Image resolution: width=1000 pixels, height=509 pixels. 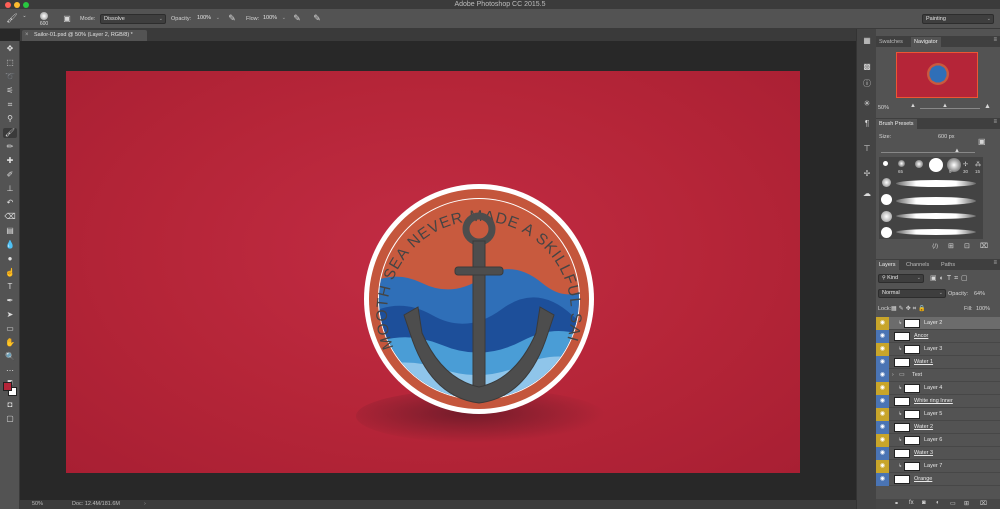 What do you see at coordinates (133, 19) in the screenshot?
I see `mode-select: Dissolve ⌄` at bounding box center [133, 19].